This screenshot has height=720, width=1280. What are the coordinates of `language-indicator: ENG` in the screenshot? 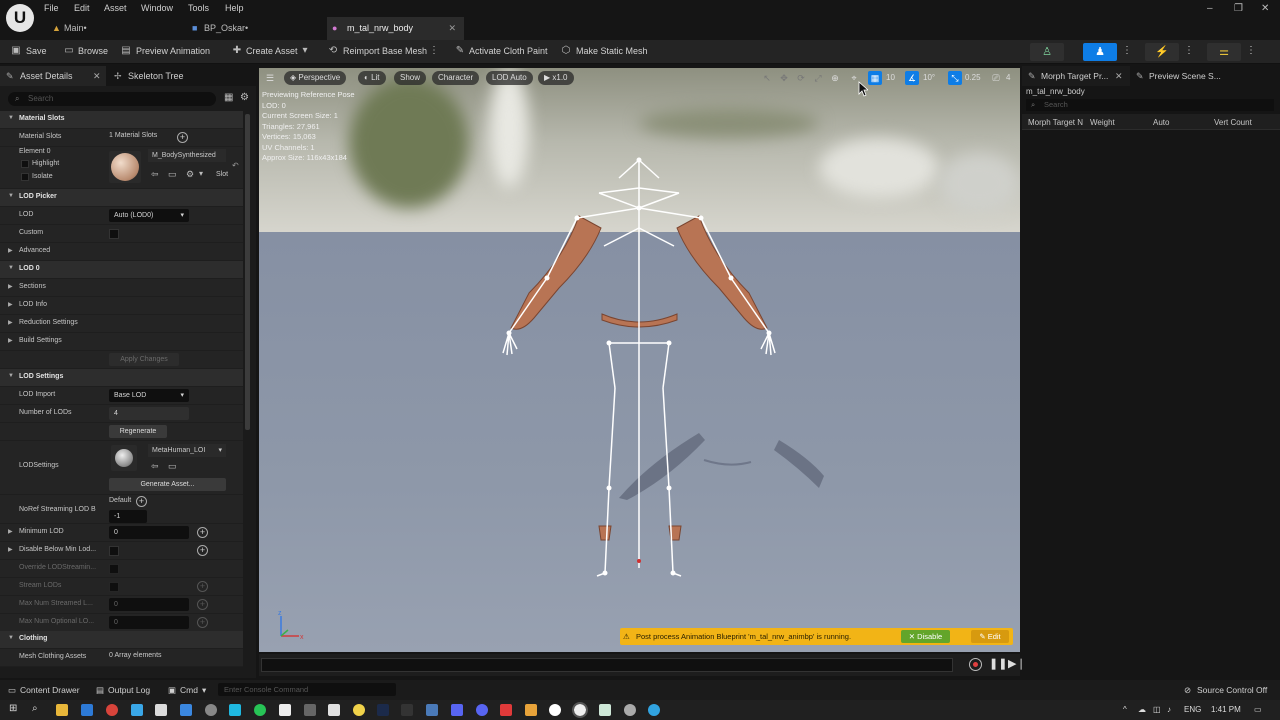 It's located at (1192, 709).